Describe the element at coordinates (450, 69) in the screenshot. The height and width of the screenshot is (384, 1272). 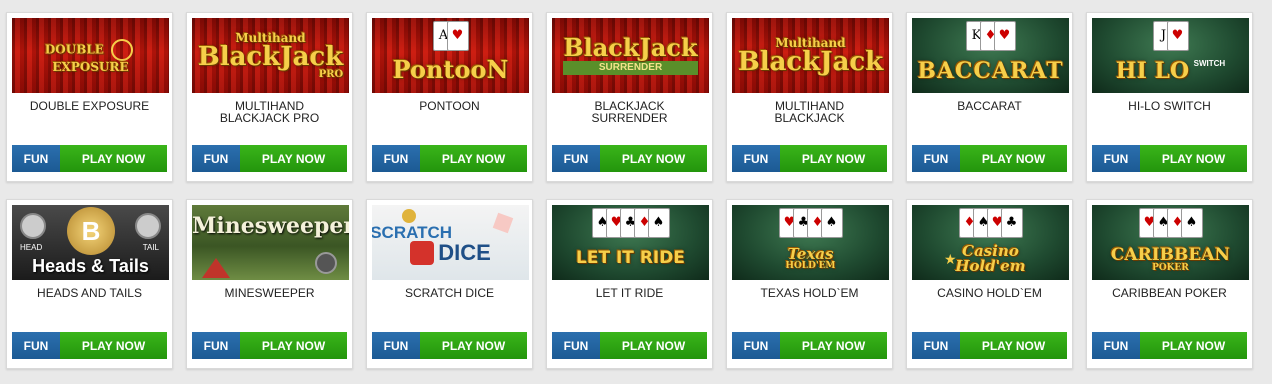
I see `thumbnail-logo: PontooN` at that location.